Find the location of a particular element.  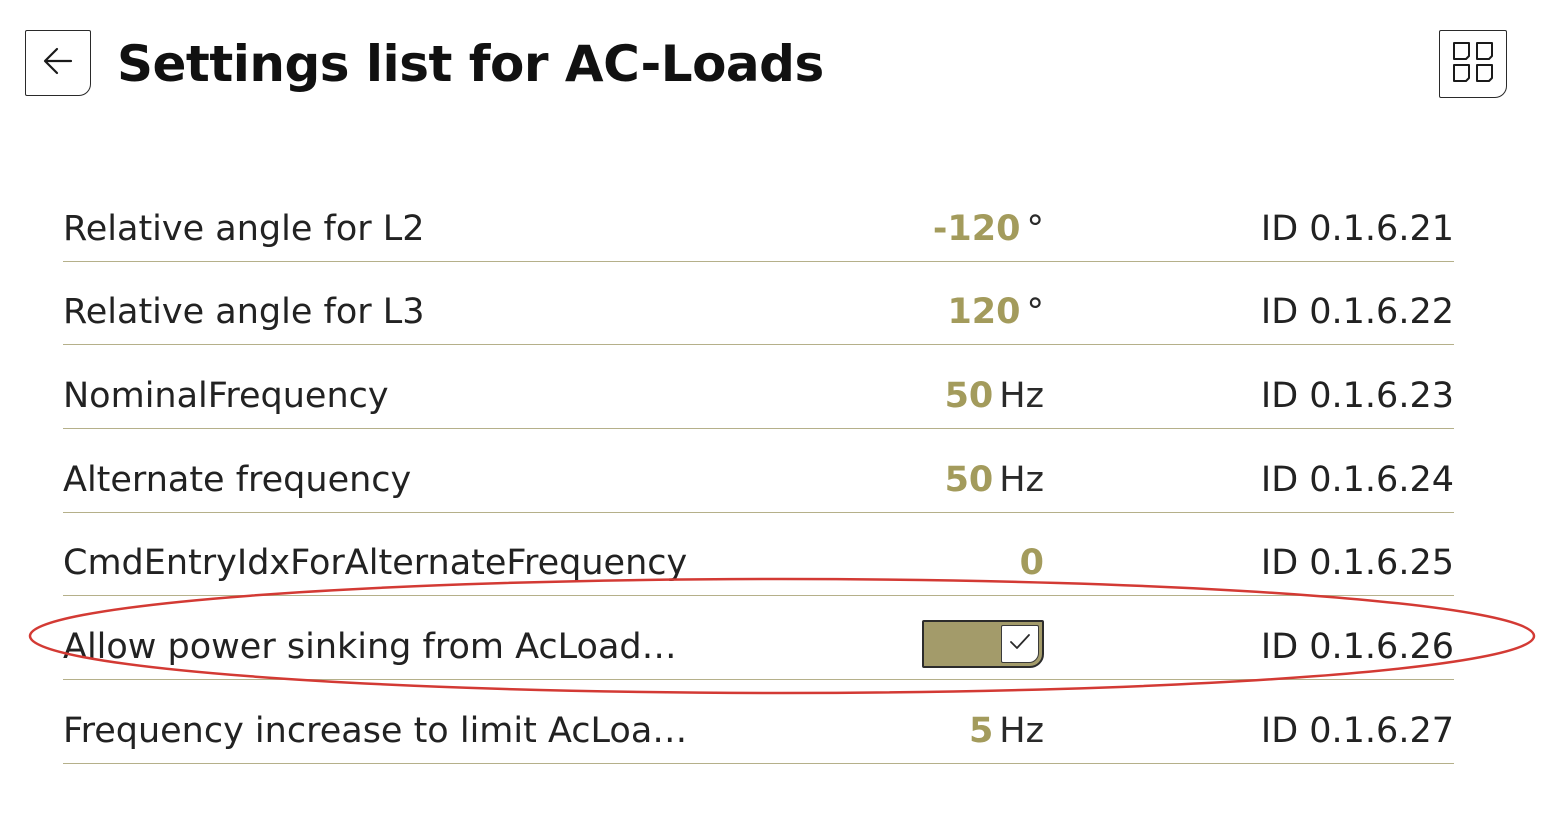

setting-id: ID 0.1.6.26 is located at coordinates (1357, 647).